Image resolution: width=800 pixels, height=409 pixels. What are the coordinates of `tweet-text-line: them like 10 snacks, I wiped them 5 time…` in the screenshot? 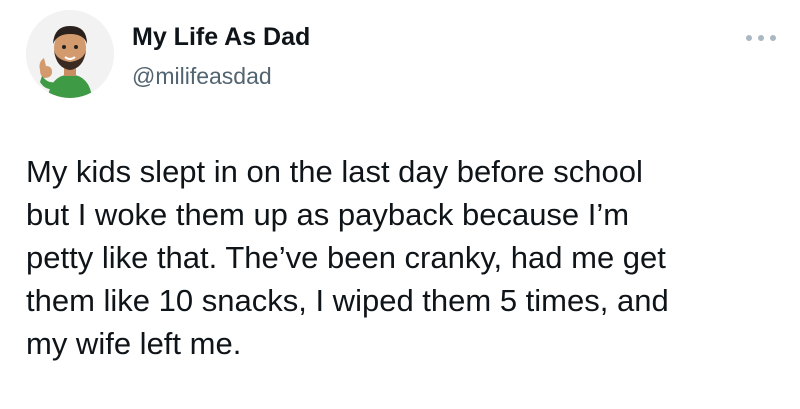 It's located at (347, 300).